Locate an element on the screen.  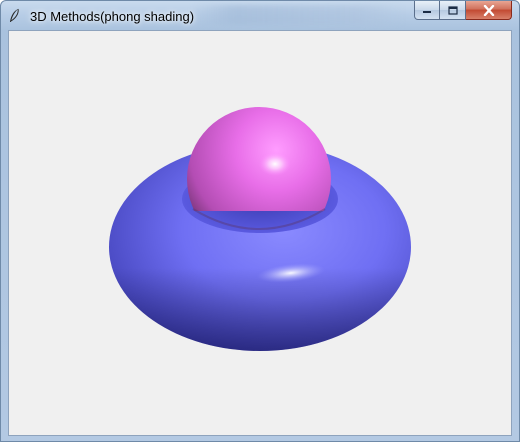
minimize-button is located at coordinates (427, 10).